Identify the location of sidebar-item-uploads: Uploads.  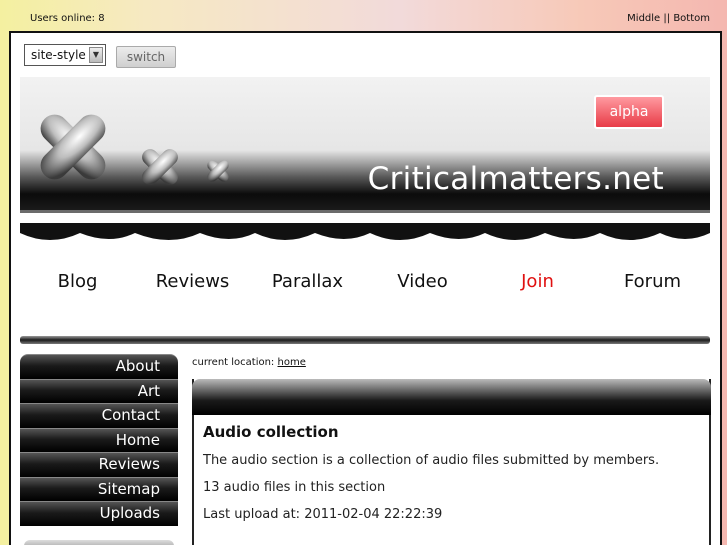
(99, 513).